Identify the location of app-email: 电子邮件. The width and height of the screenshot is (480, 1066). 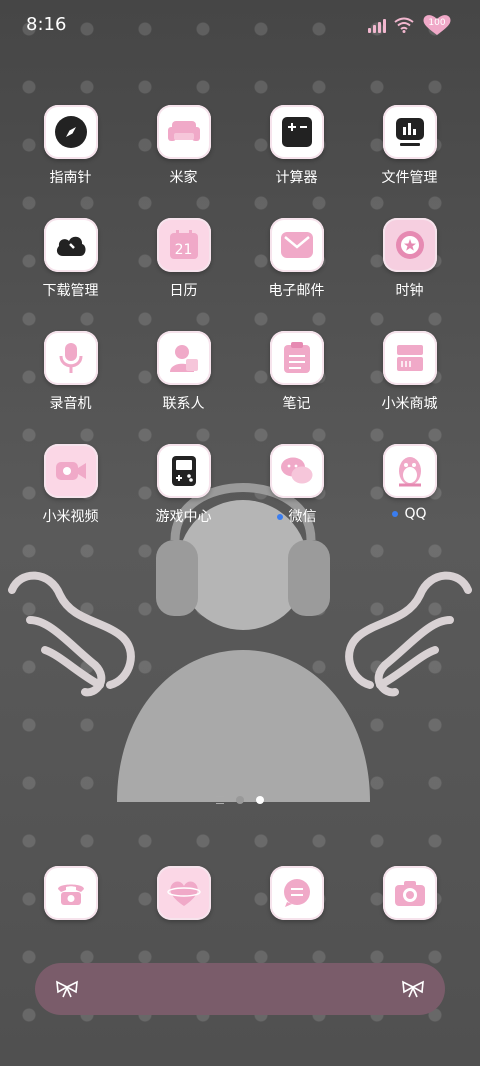
(296, 259).